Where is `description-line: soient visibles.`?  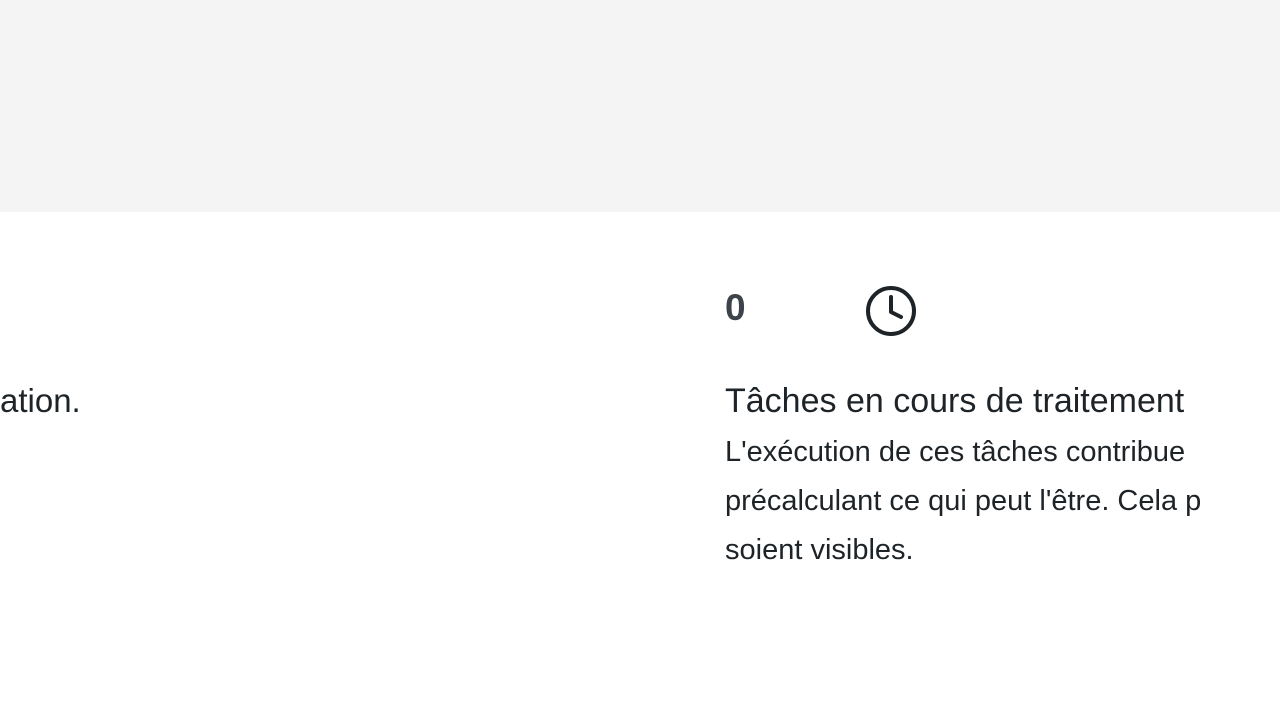
description-line: soient visibles. is located at coordinates (819, 550).